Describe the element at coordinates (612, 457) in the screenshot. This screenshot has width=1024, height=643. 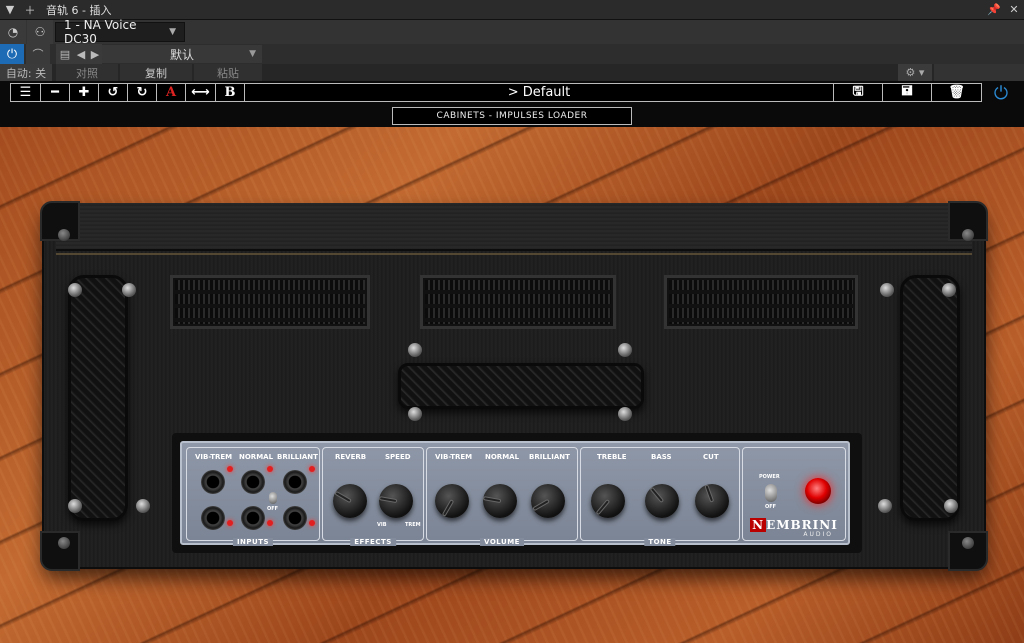
I see `treble-label: TREBLE` at that location.